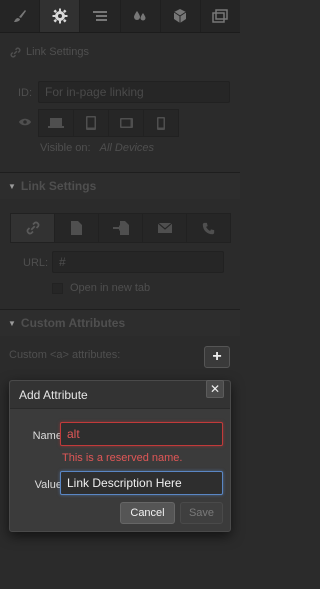 The width and height of the screenshot is (320, 589). Describe the element at coordinates (65, 355) in the screenshot. I see `custom-attributes-label: Custom <a> attributes:` at that location.